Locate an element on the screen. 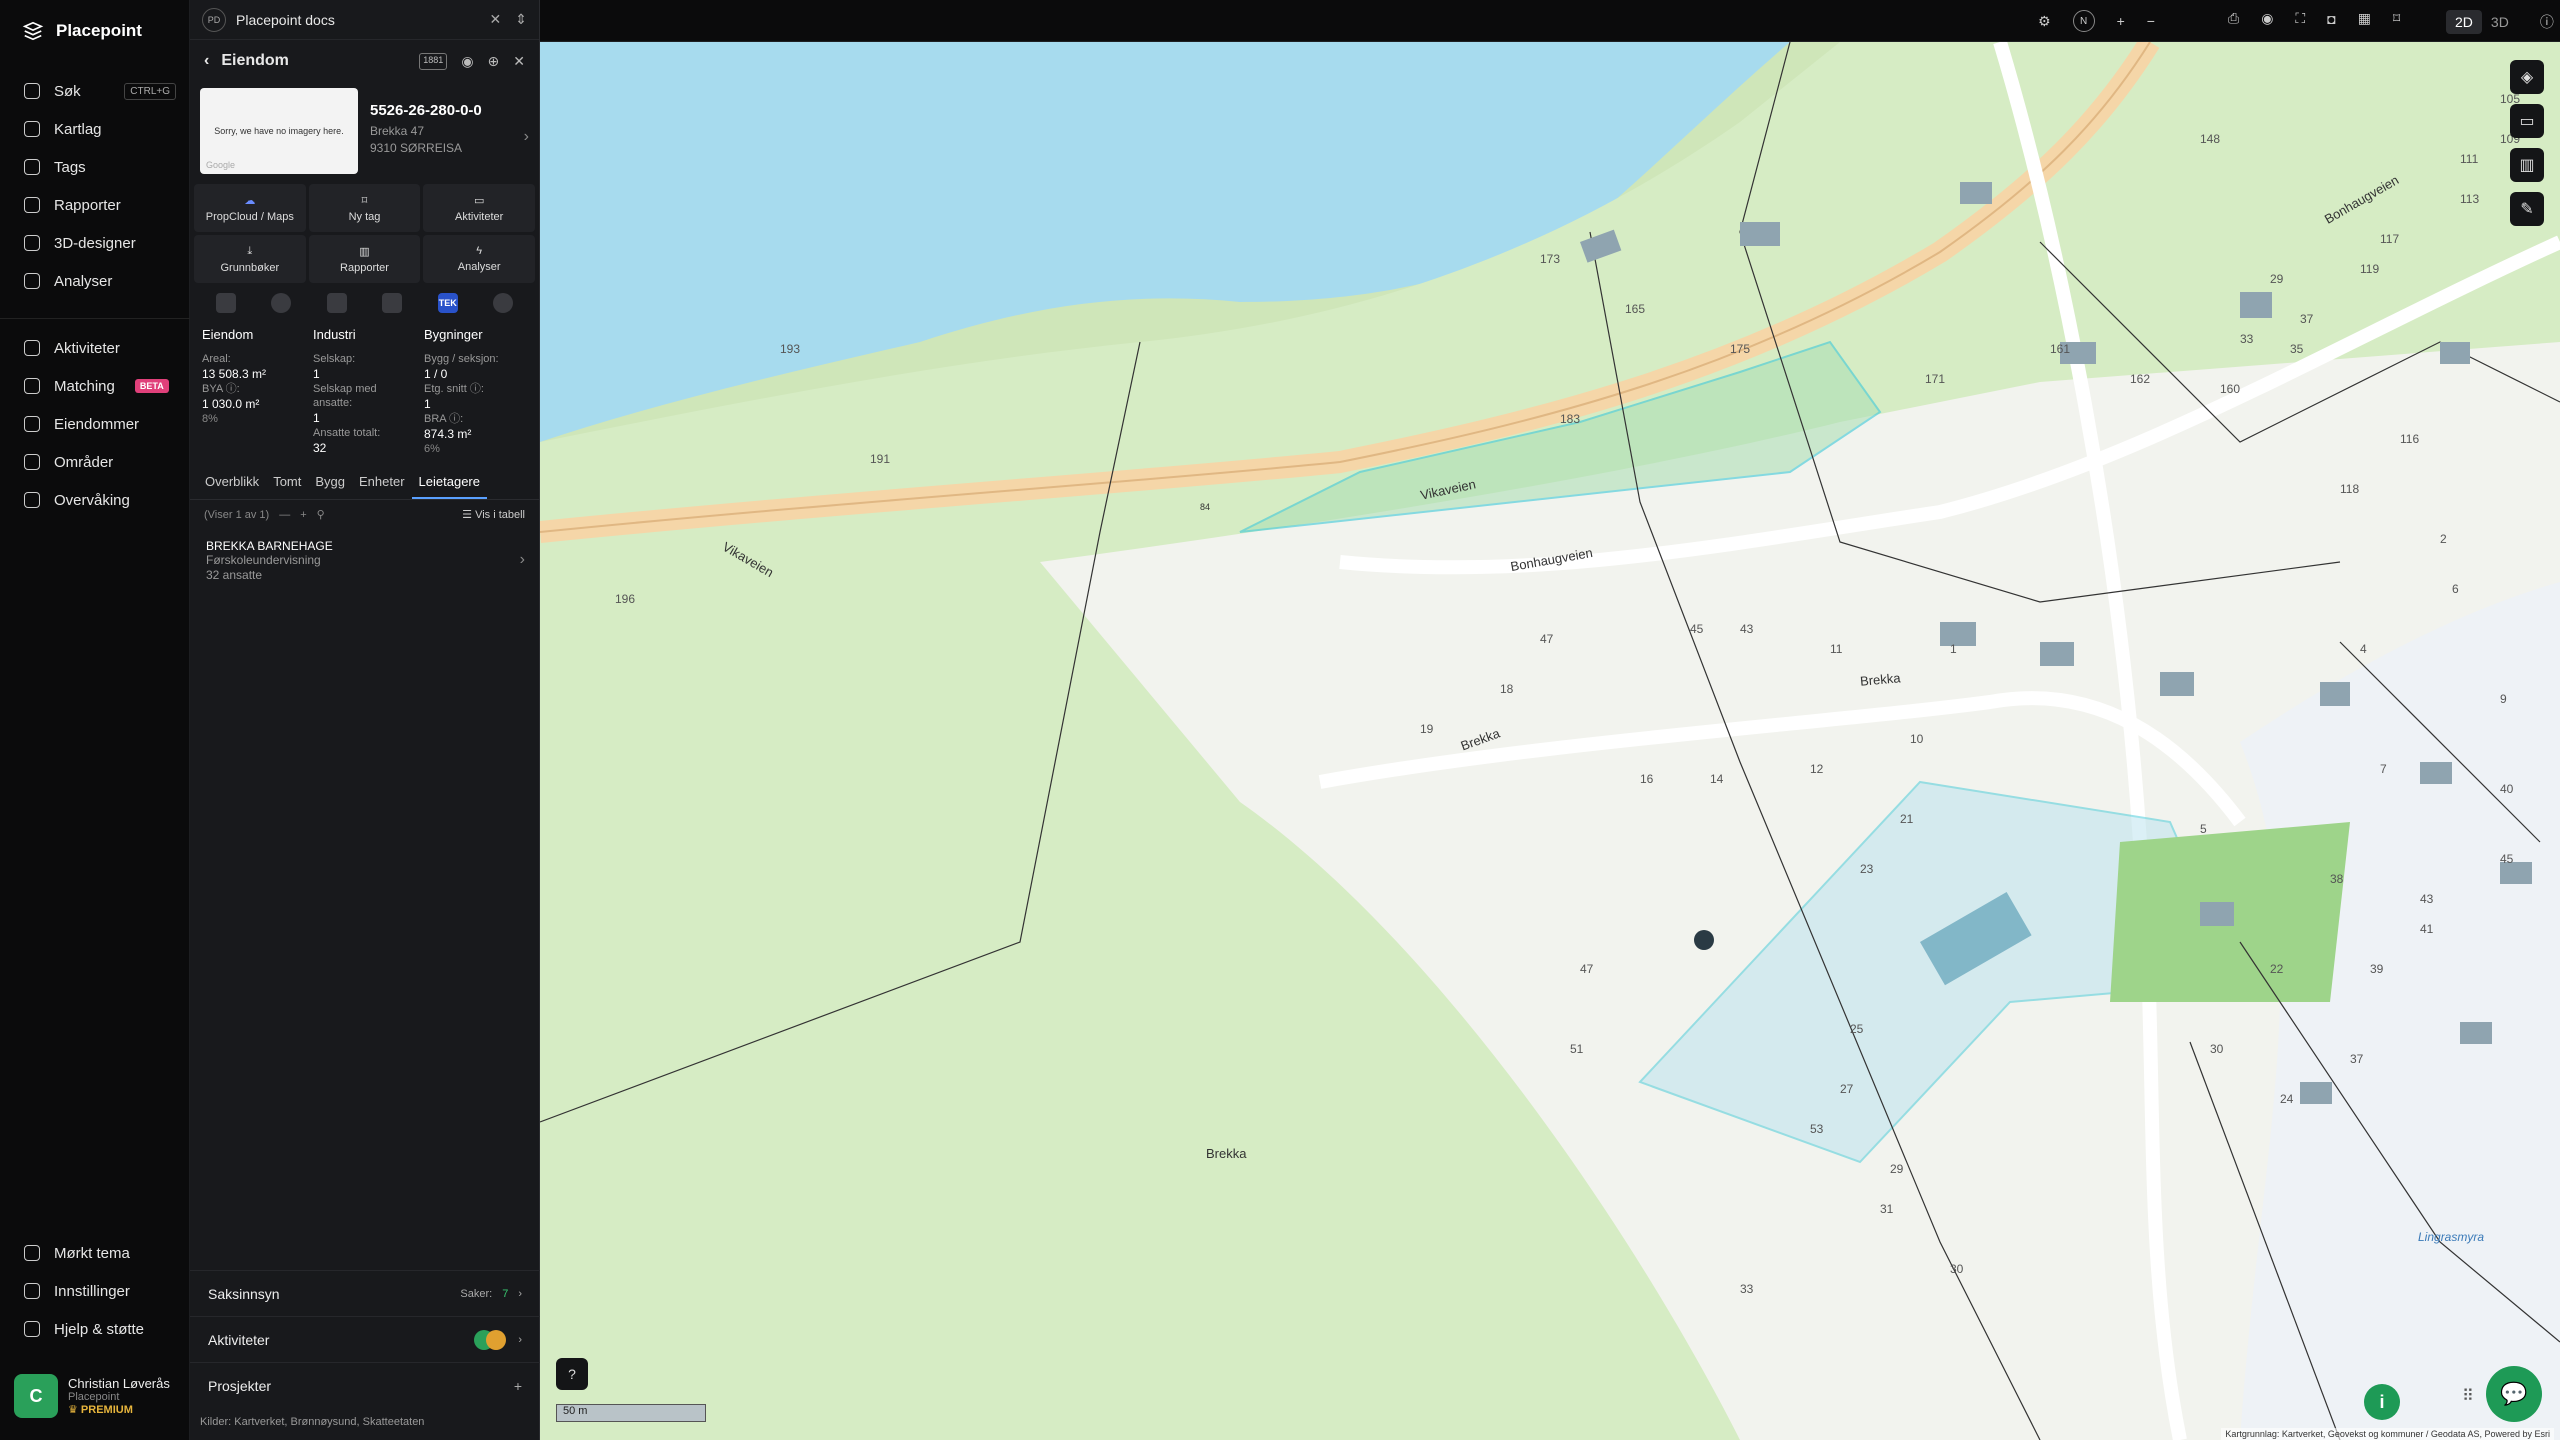 The image size is (2560, 1440). stat-value: 32 is located at coordinates (320, 448).